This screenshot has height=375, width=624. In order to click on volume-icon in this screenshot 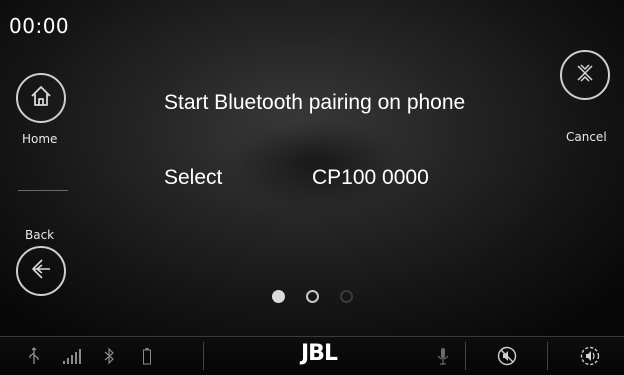, I will do `click(590, 358)`.